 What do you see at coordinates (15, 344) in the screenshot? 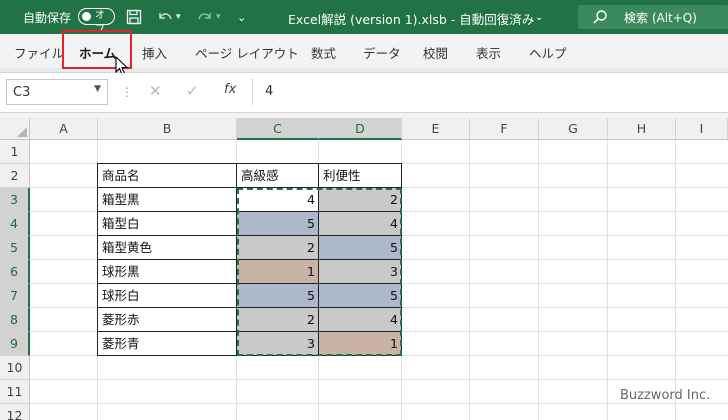
I see `row-header-9: 9` at bounding box center [15, 344].